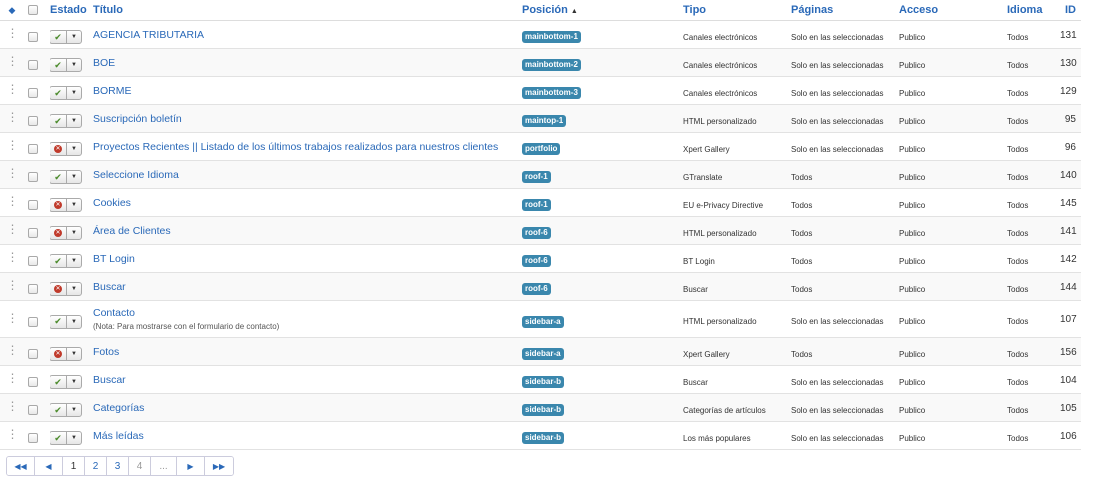 This screenshot has width=1100, height=483. I want to click on last-page-icon: ▶▶, so click(219, 466).